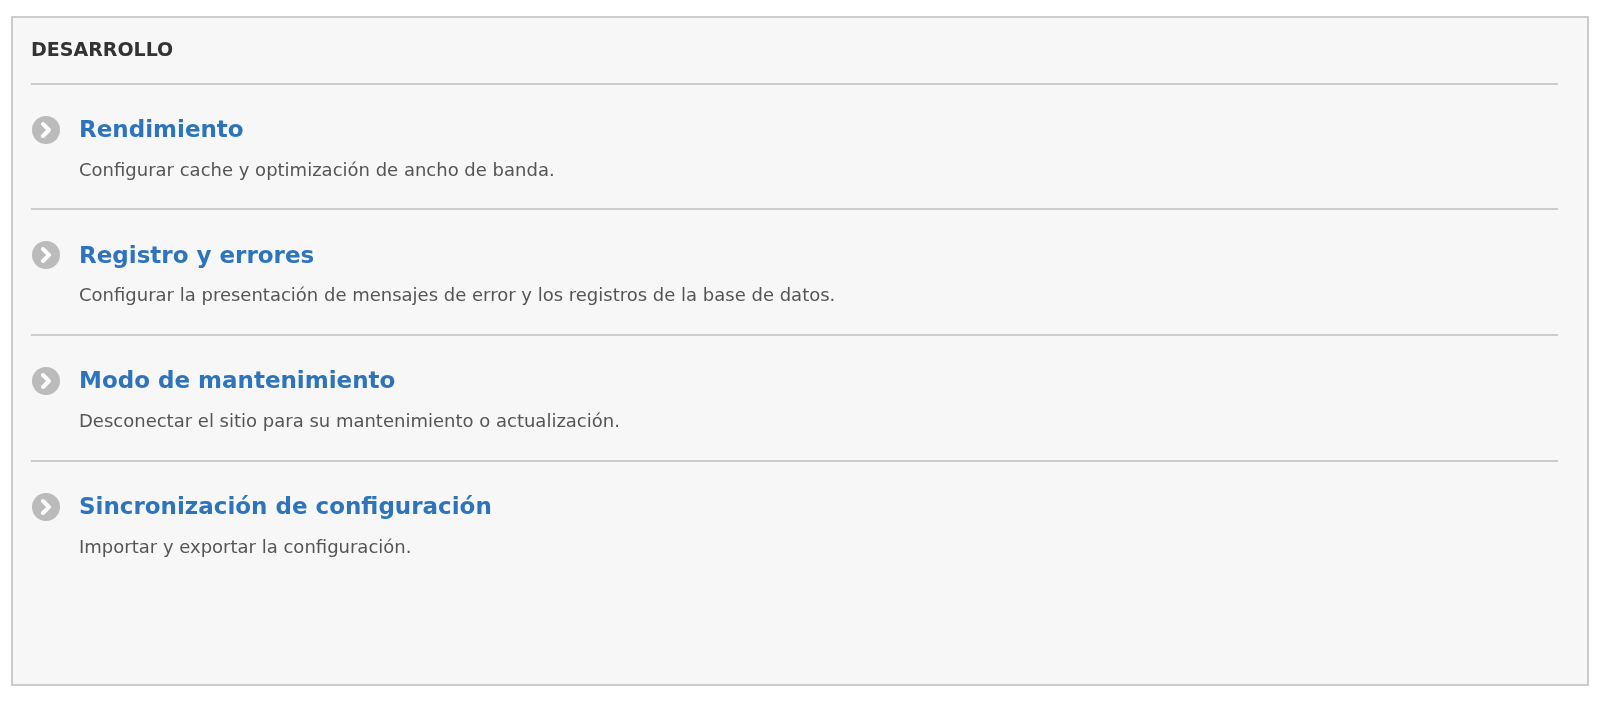 Image resolution: width=1600 pixels, height=702 pixels. I want to click on item-description: Desconectar el sitio para su mantenimiento o actualización., so click(350, 421).